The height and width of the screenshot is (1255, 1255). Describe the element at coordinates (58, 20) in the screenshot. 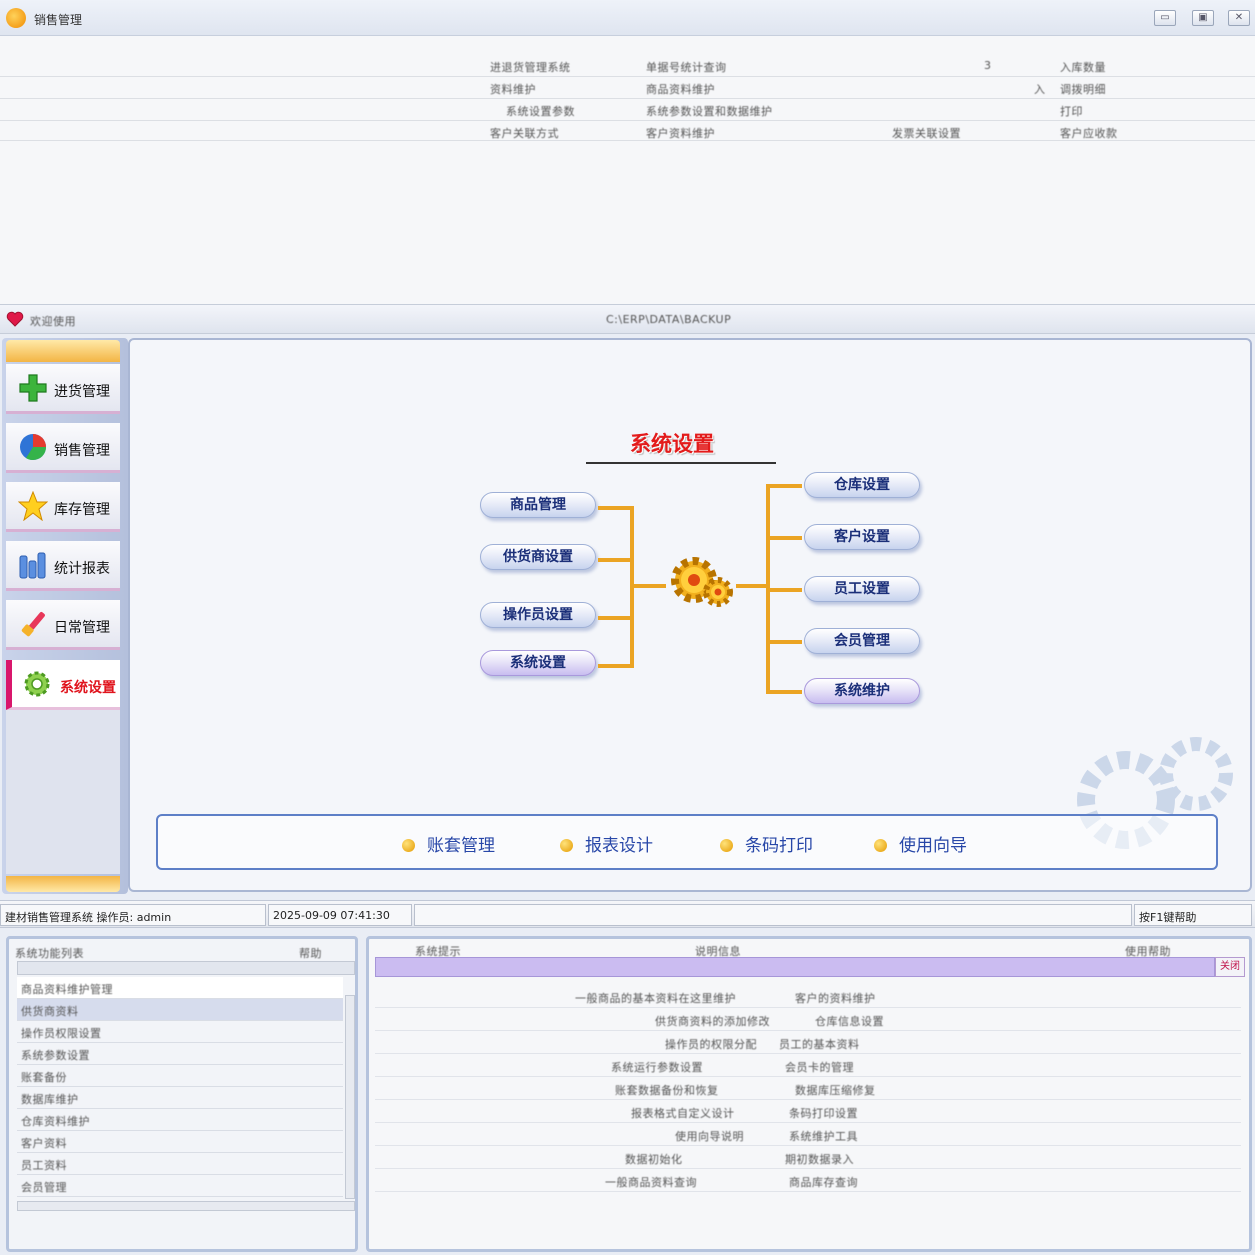

I see `window-title: 销售管理` at that location.